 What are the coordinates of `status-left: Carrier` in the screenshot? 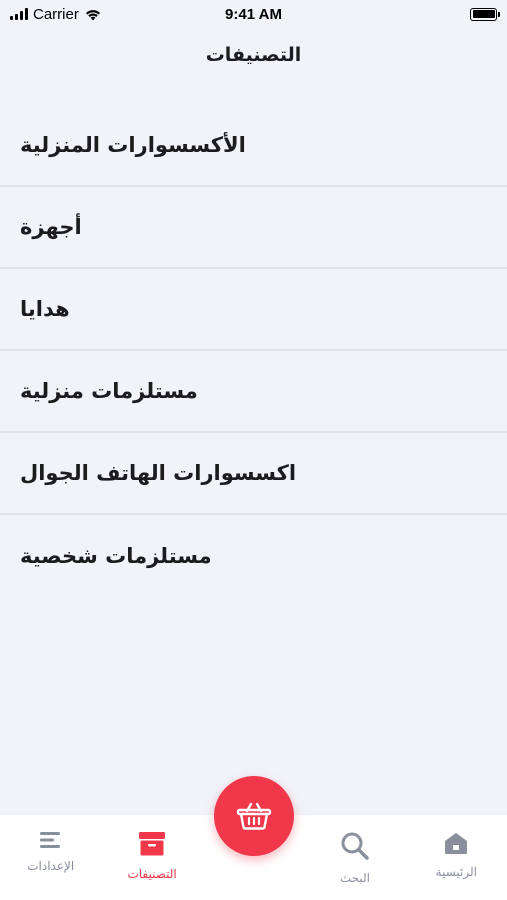 It's located at (56, 14).